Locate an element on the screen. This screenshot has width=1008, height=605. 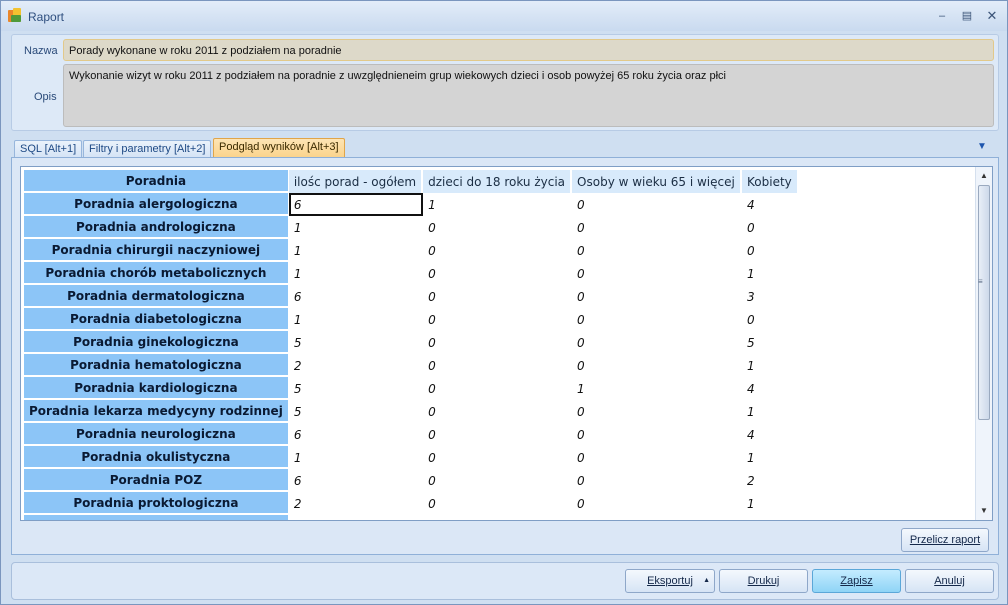
table-row: Poradnia andrologiczna 1 0 0 0 is located at coordinates (411, 227).